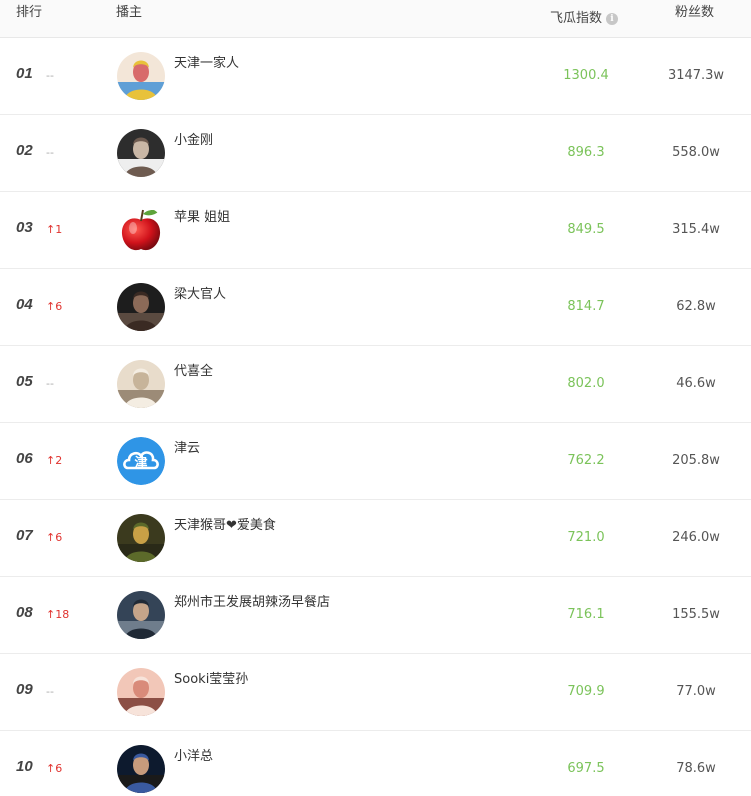 The image size is (751, 796). What do you see at coordinates (586, 229) in the screenshot?
I see `feigua-index-value: 849.5` at bounding box center [586, 229].